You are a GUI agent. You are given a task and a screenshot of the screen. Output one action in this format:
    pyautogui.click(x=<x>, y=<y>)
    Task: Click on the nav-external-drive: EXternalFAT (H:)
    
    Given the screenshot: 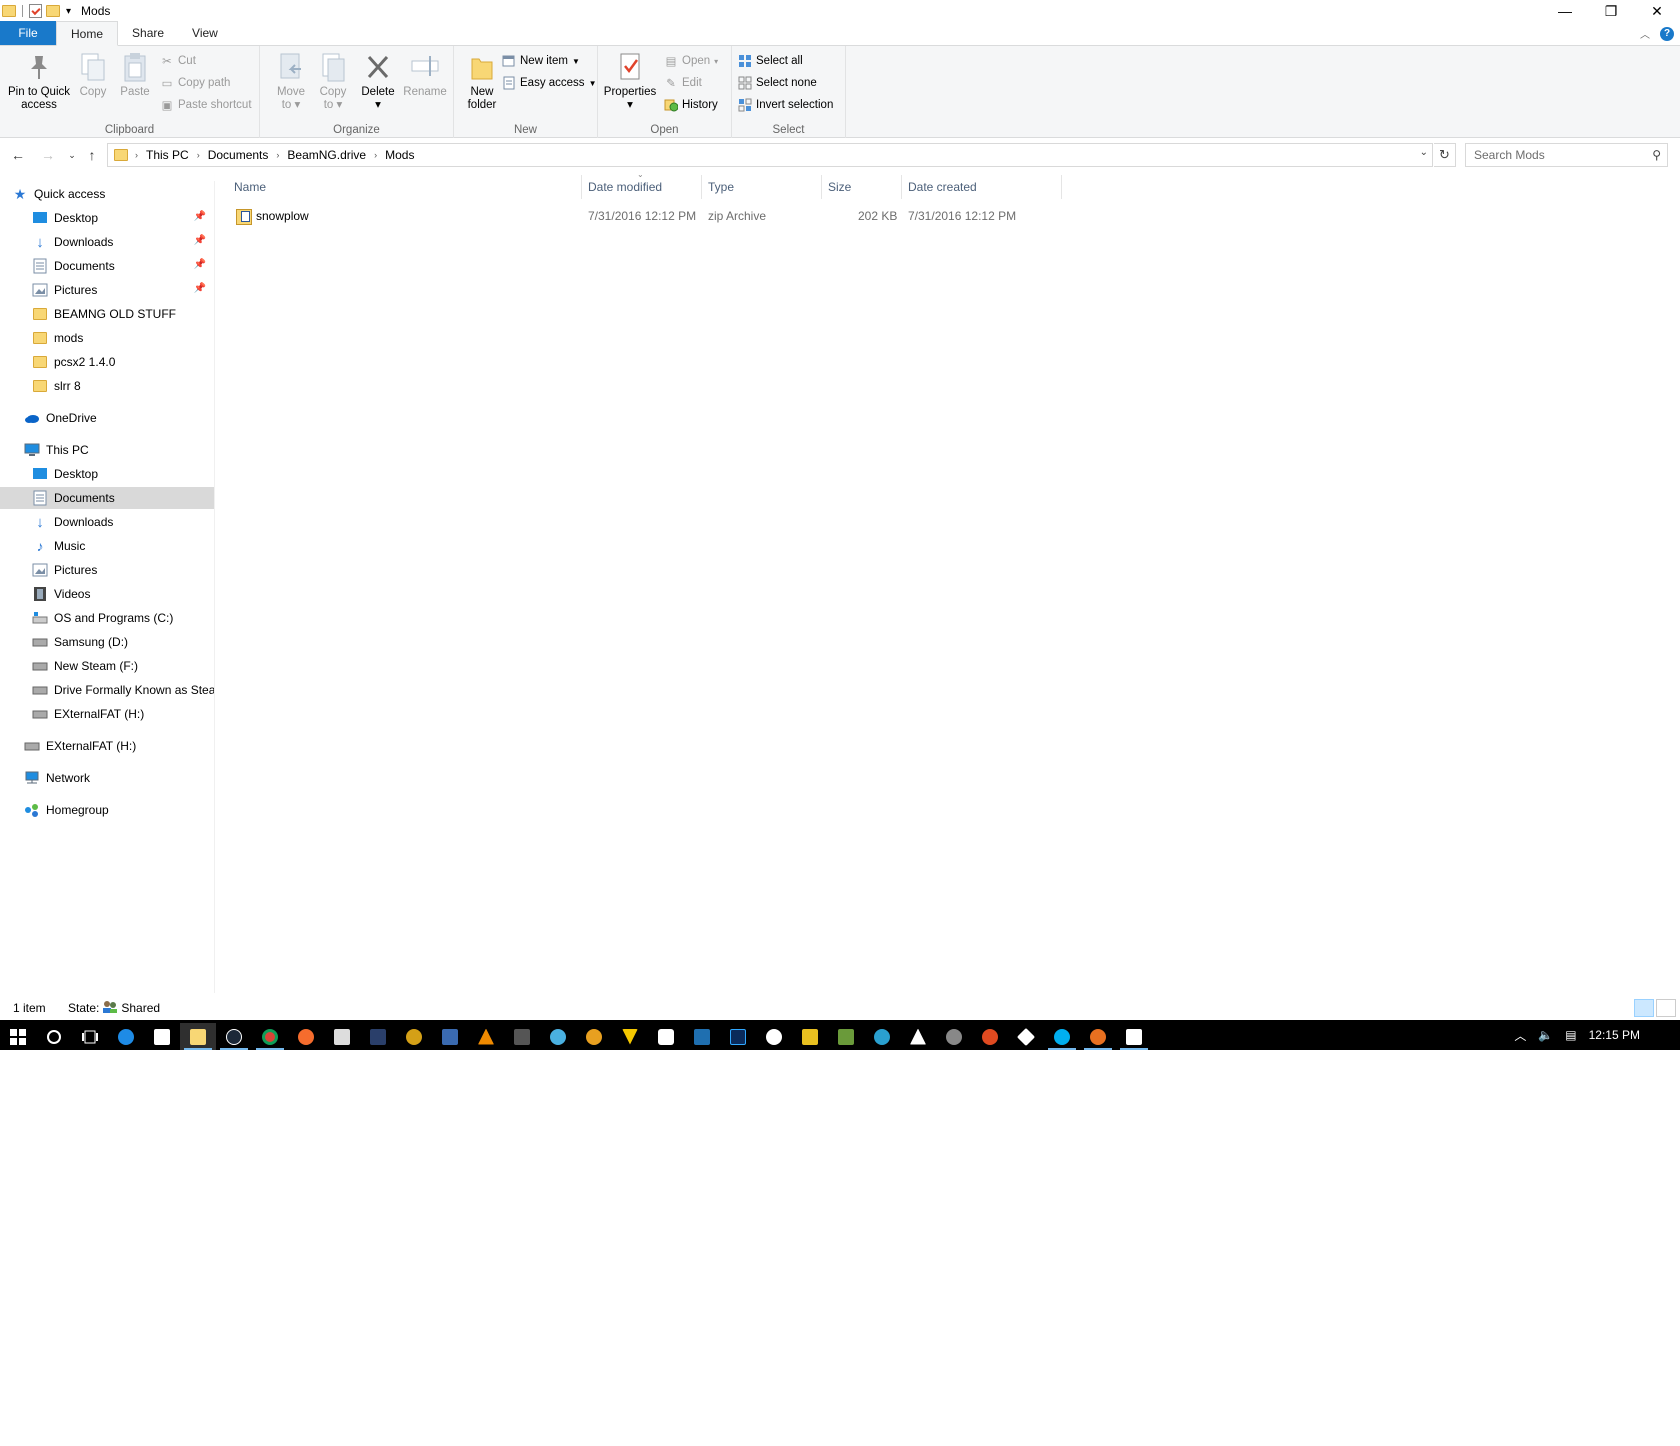 What is the action you would take?
    pyautogui.click(x=107, y=746)
    